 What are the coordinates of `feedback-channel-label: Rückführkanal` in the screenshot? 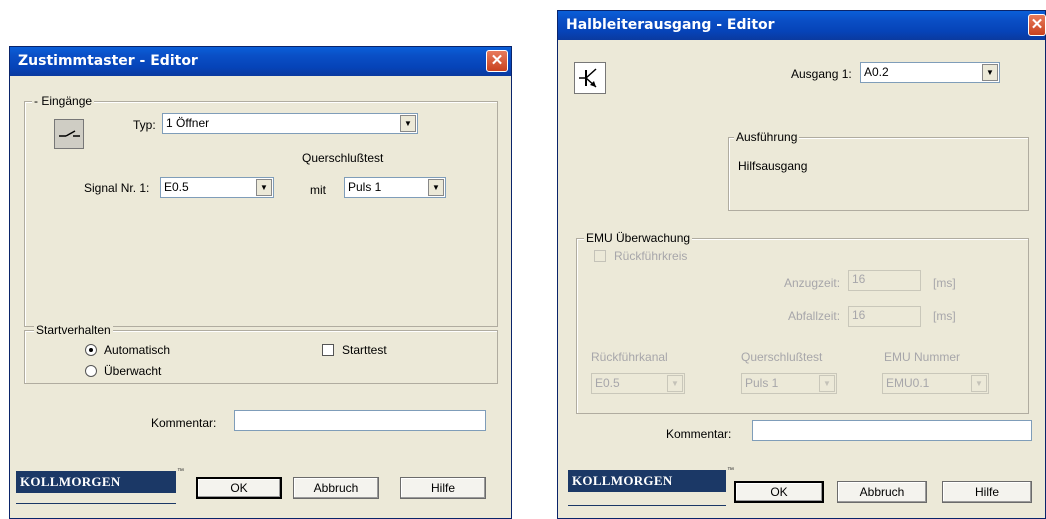 It's located at (629, 357).